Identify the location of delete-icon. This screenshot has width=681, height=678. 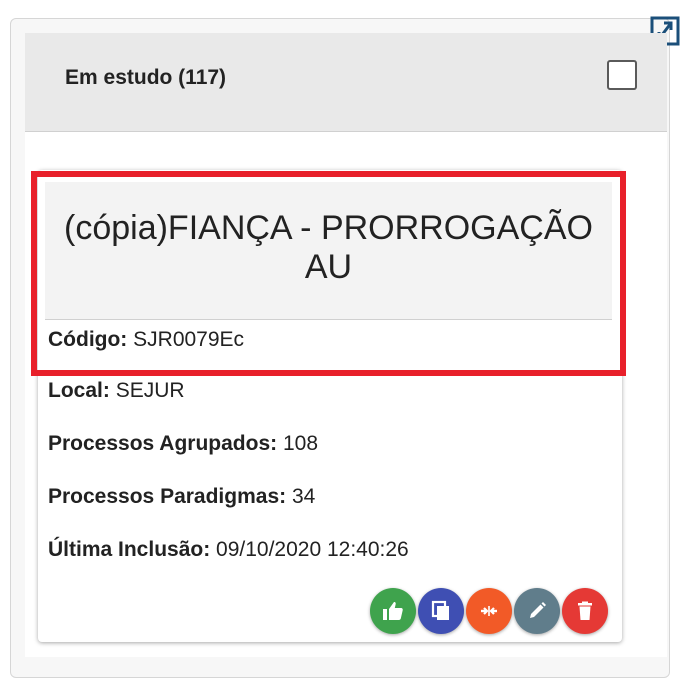
(585, 610).